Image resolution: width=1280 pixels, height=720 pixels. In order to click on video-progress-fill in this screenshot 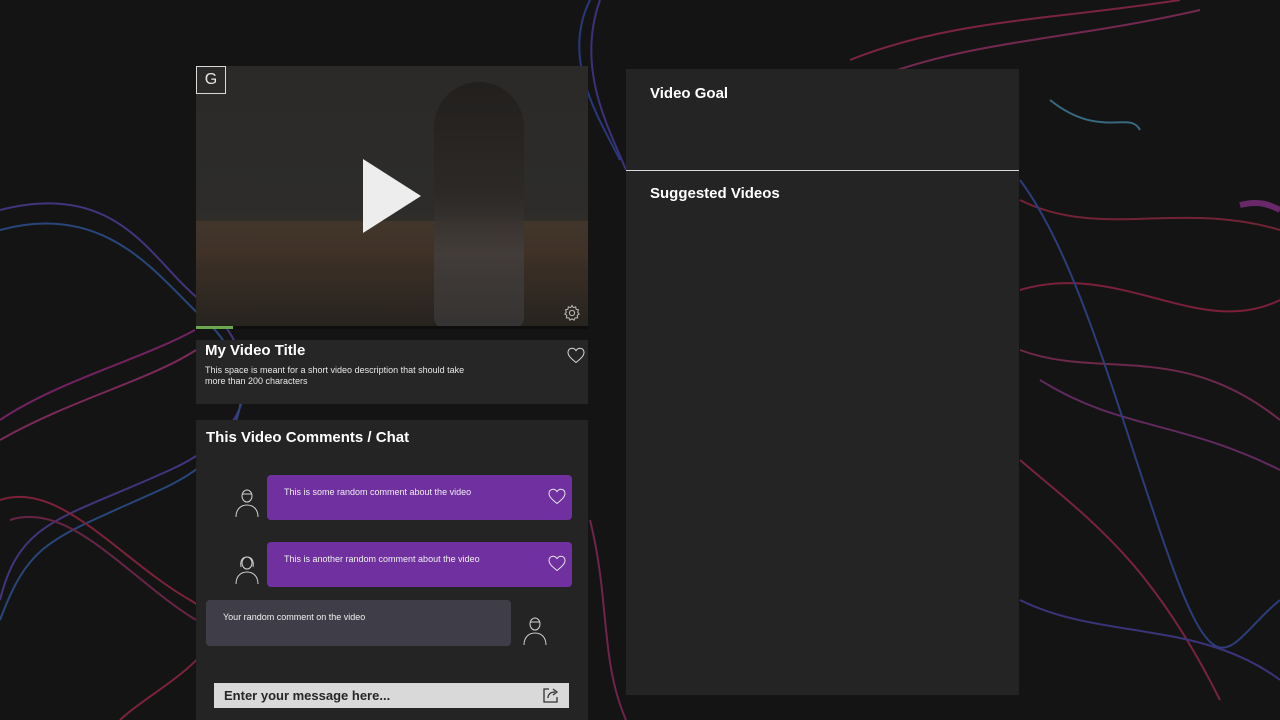, I will do `click(215, 327)`.